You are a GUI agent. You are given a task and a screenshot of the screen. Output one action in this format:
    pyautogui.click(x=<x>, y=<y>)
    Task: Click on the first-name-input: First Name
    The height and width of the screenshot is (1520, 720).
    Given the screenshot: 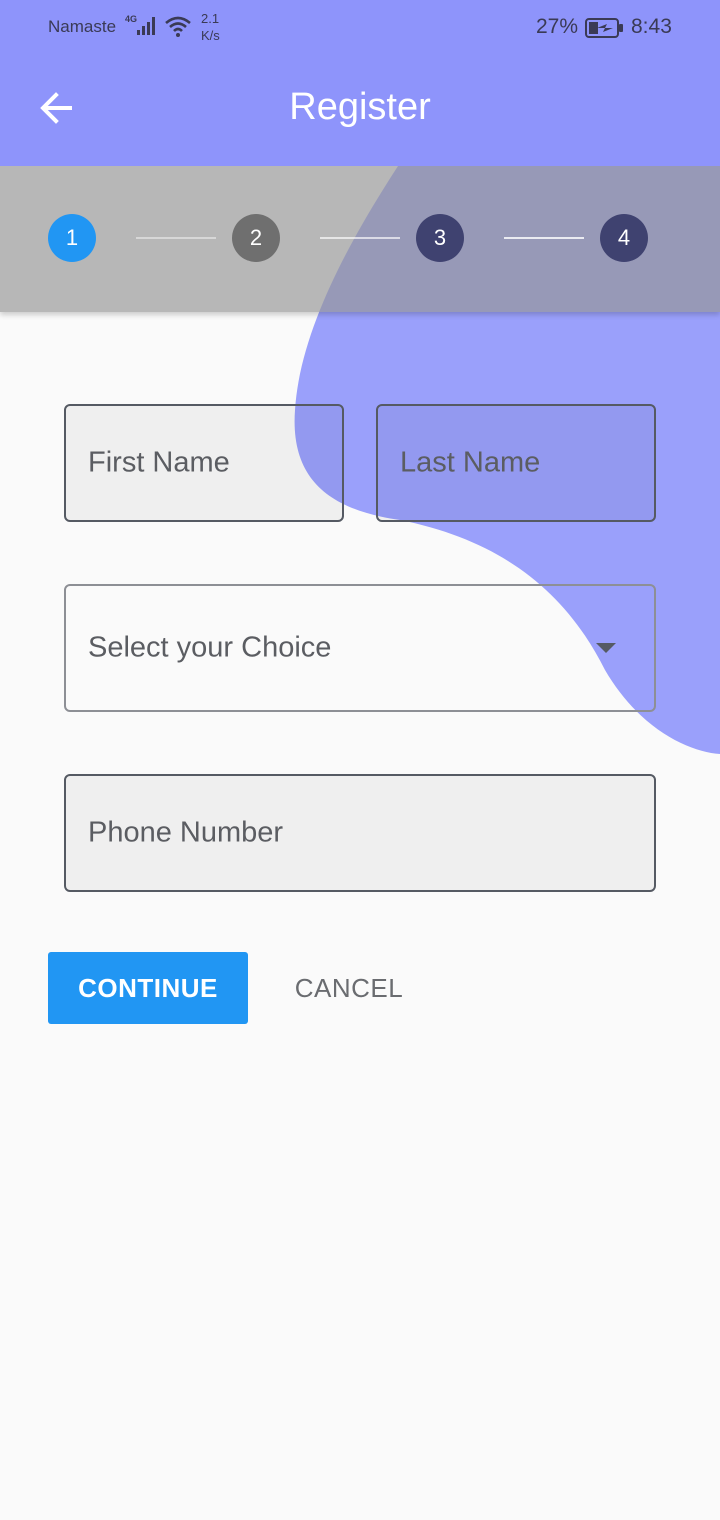 What is the action you would take?
    pyautogui.click(x=204, y=463)
    